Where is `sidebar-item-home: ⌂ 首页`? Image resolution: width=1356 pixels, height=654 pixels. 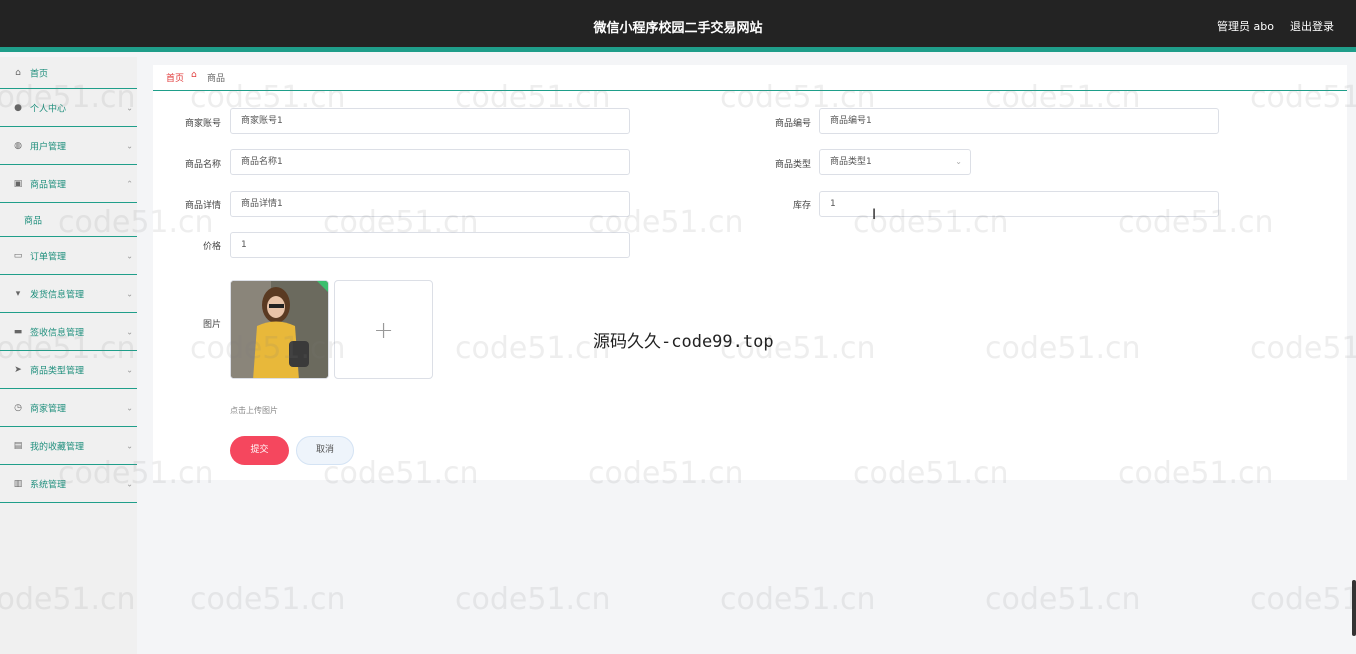 sidebar-item-home: ⌂ 首页 is located at coordinates (68, 73).